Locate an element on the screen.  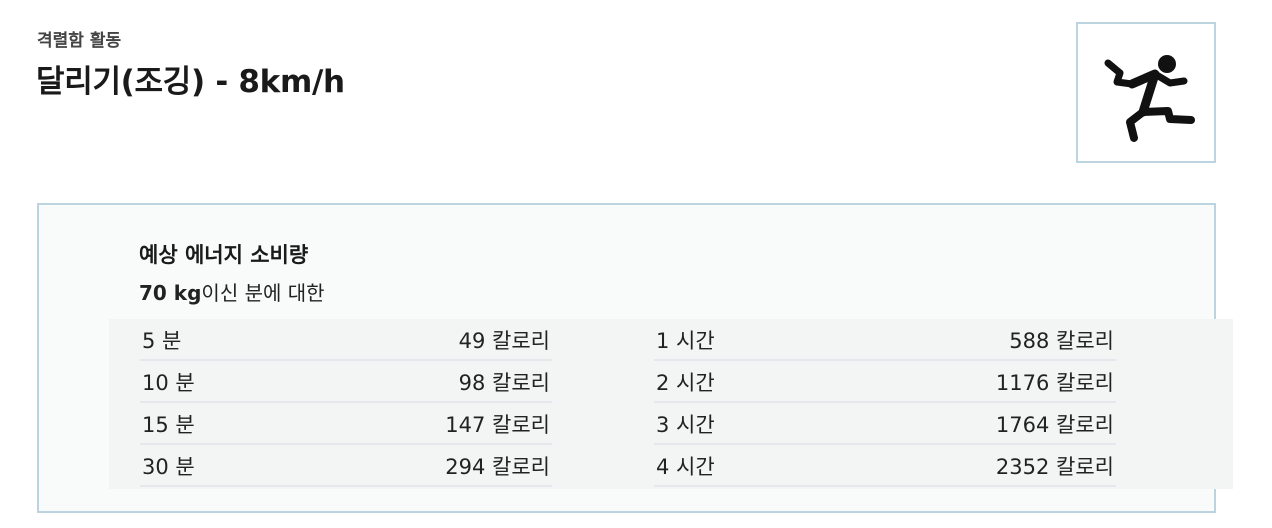
table-row: 30 분 294 칼로리 is located at coordinates (346, 466).